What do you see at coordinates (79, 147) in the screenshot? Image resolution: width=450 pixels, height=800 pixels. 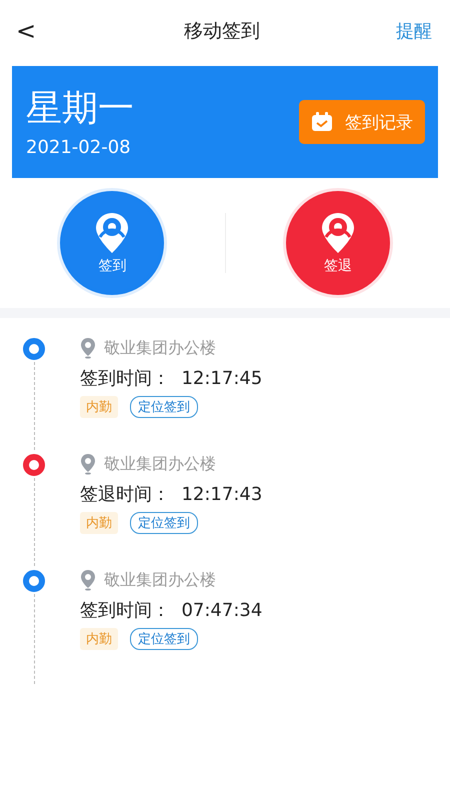 I see `date-text: 2021-02-08` at bounding box center [79, 147].